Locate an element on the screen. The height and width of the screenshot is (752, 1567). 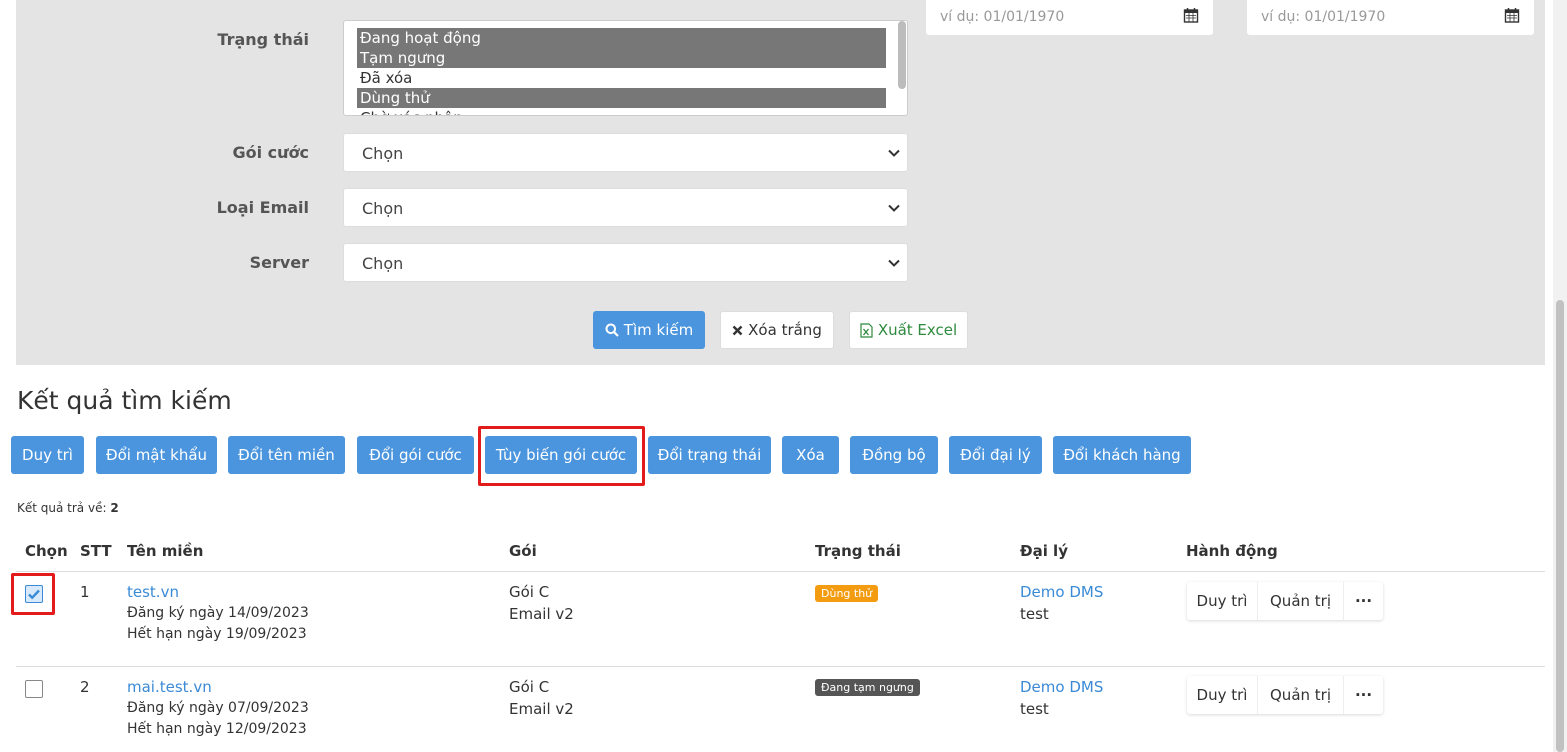
column-header-agent: Đại lý is located at coordinates (1044, 551).